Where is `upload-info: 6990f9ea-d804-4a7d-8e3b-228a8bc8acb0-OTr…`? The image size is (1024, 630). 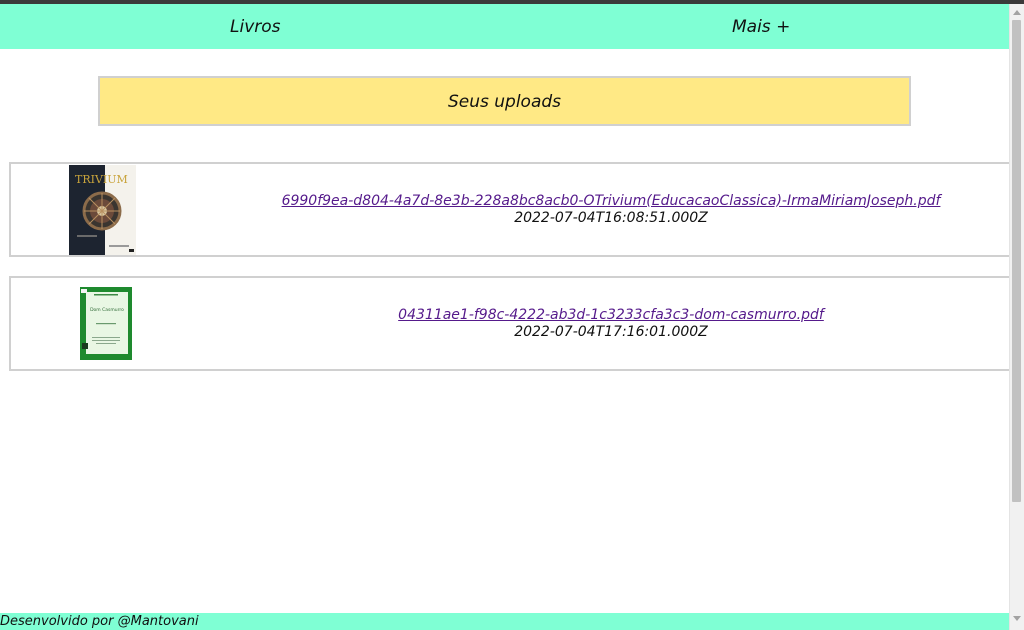
upload-info: 6990f9ea-d804-4a7d-8e3b-228a8bc8acb0-OTr… is located at coordinates (611, 209).